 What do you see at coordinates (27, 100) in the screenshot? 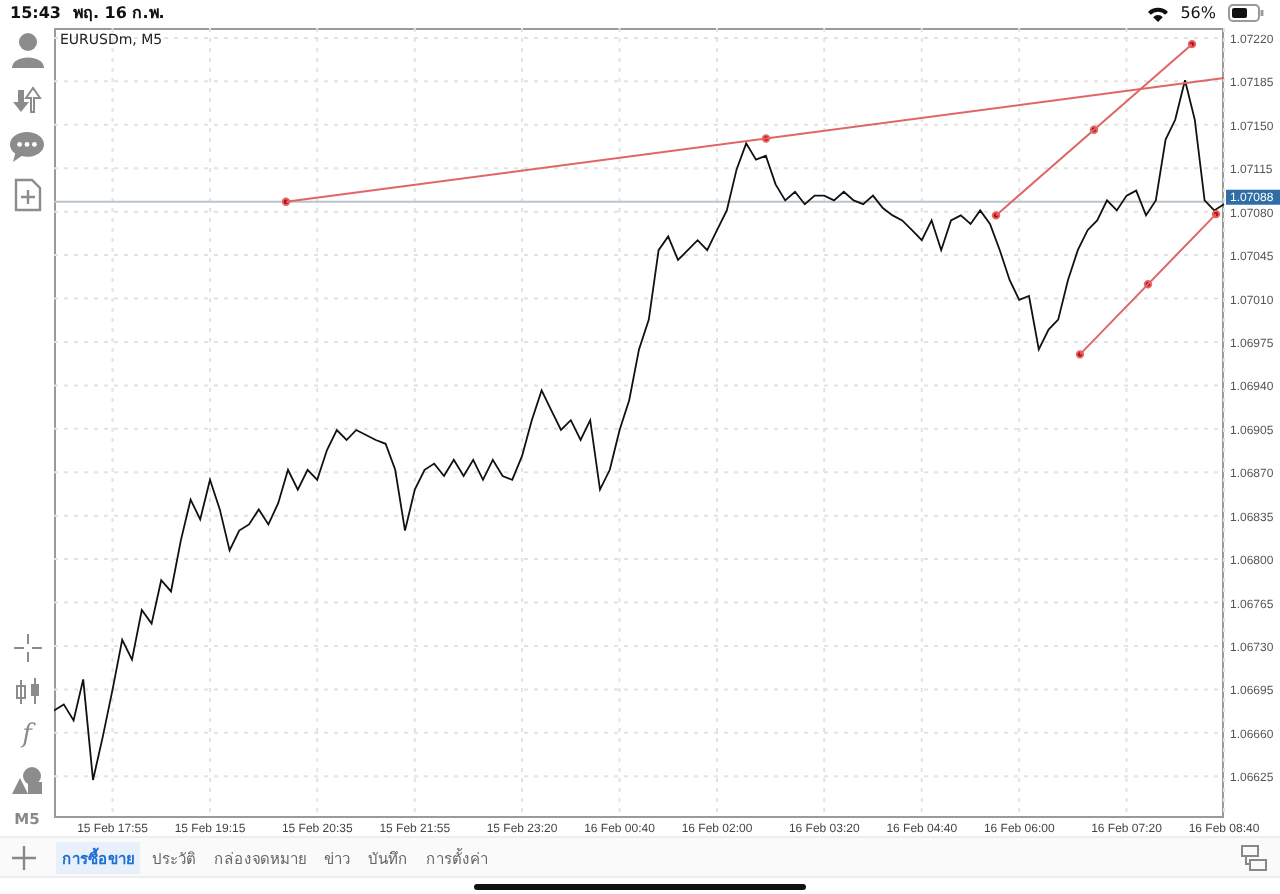
I see `down-up-arrows-icon` at bounding box center [27, 100].